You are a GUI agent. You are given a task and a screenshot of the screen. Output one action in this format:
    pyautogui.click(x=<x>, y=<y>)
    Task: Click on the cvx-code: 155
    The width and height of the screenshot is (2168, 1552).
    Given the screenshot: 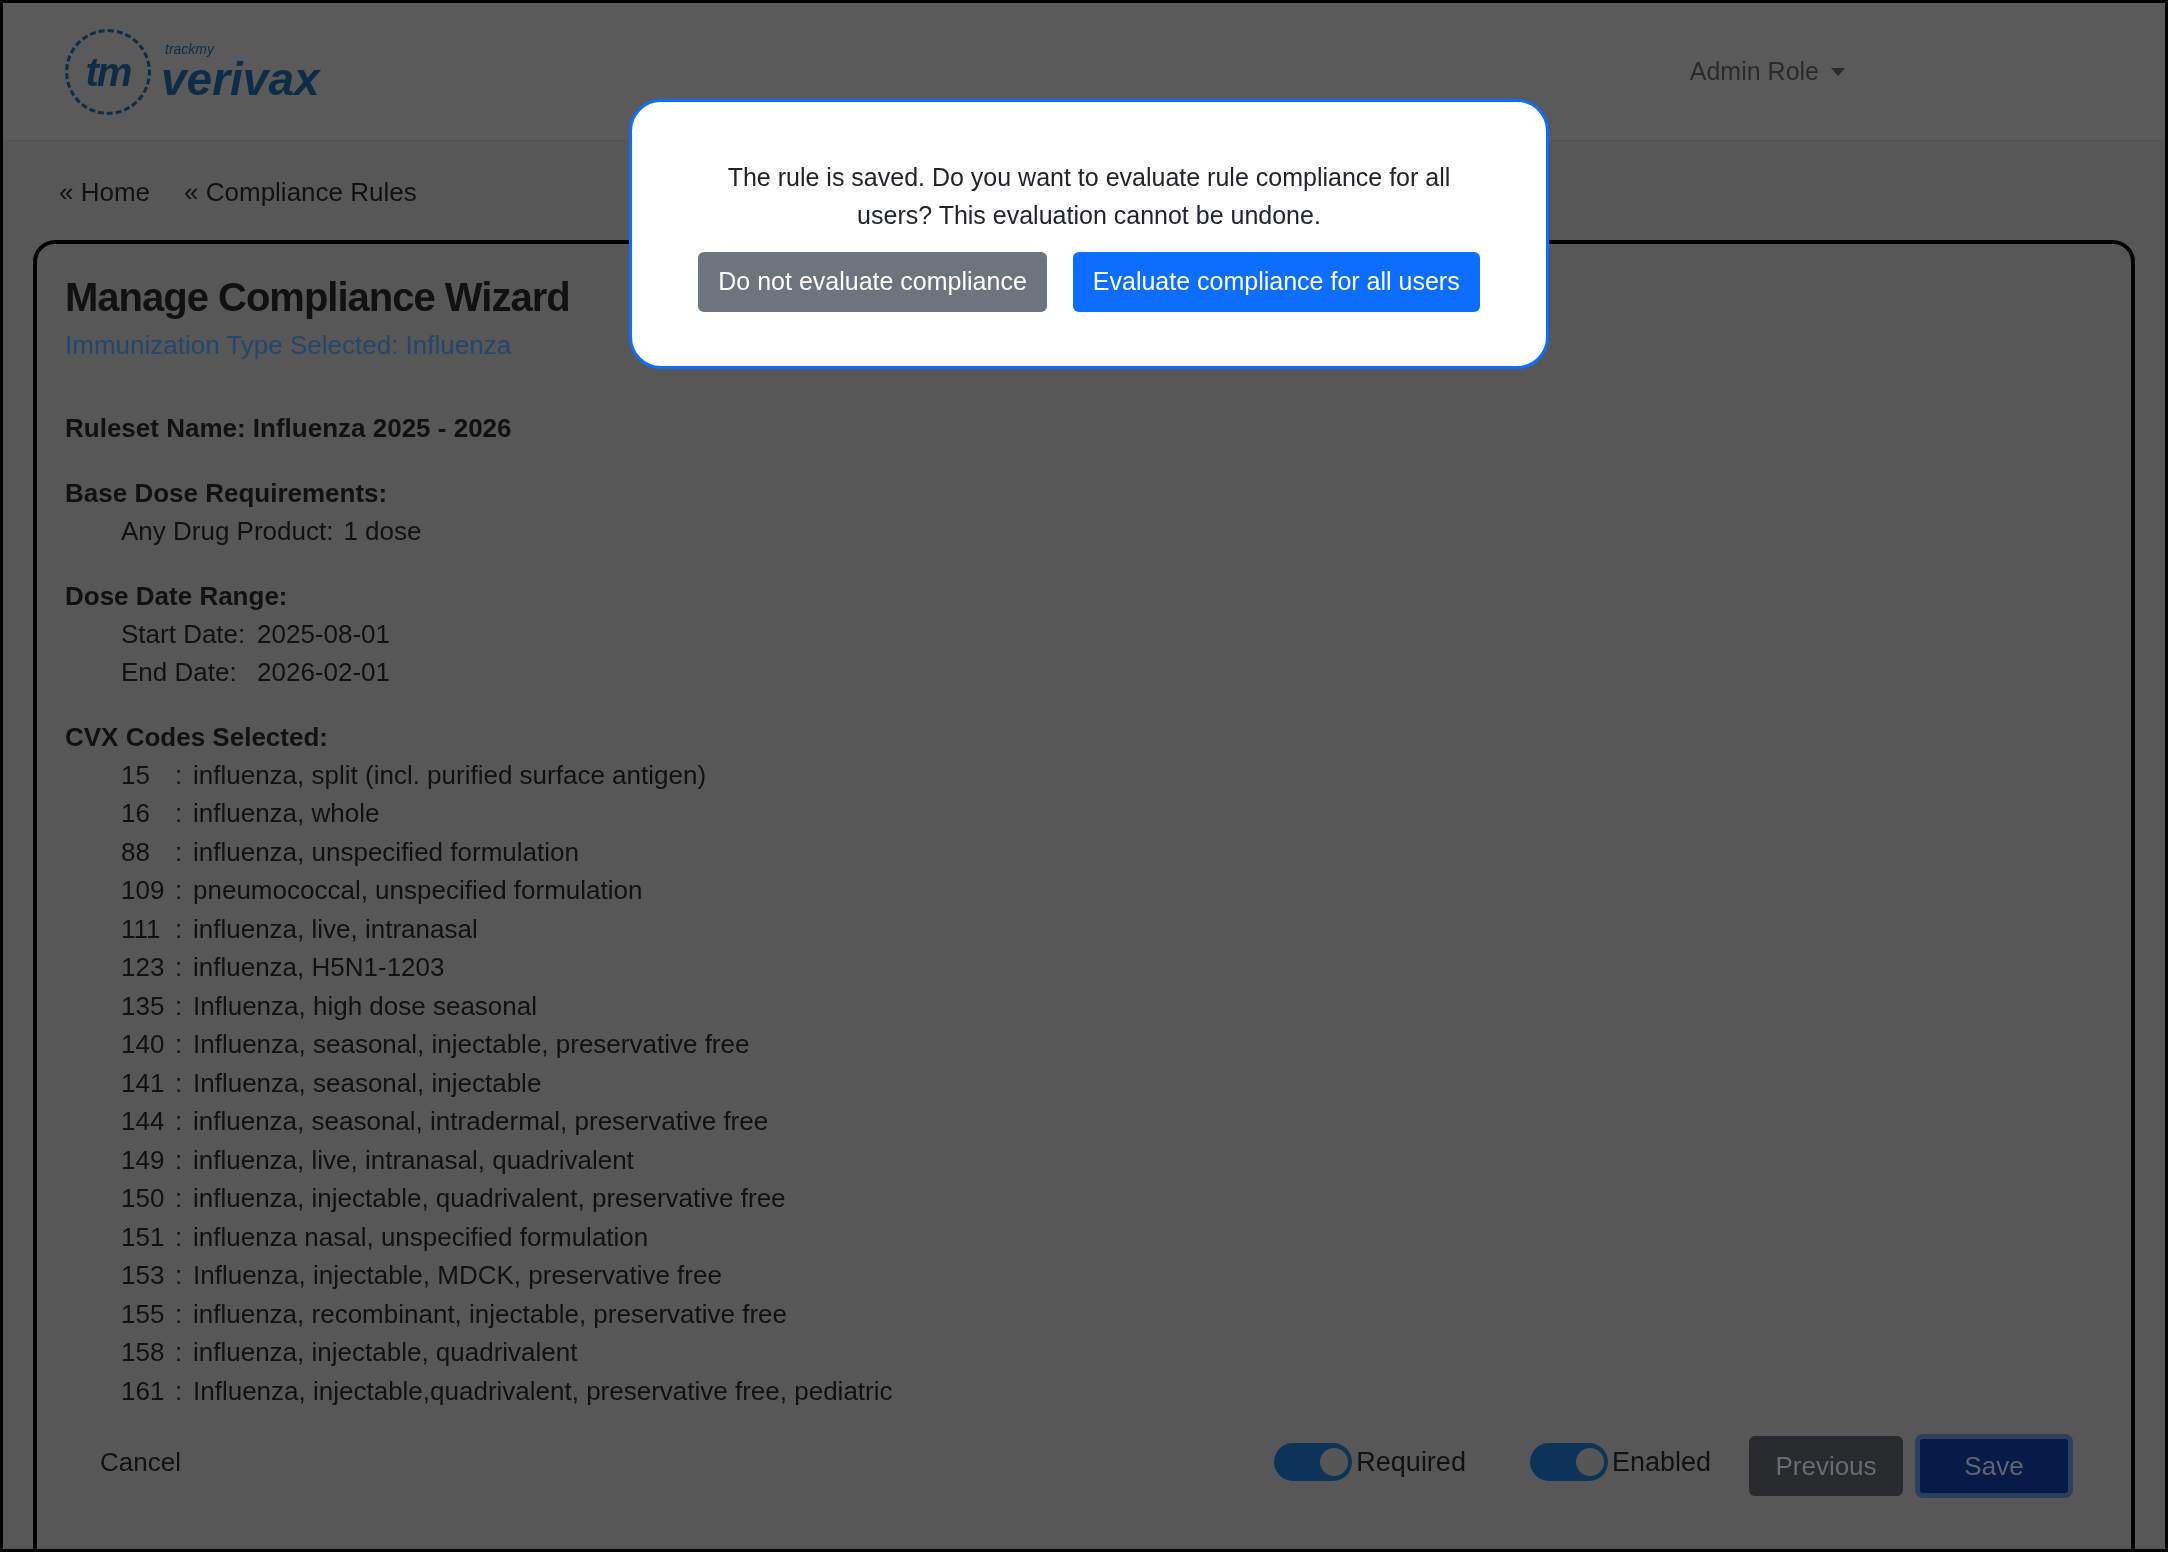 What is the action you would take?
    pyautogui.click(x=143, y=1314)
    